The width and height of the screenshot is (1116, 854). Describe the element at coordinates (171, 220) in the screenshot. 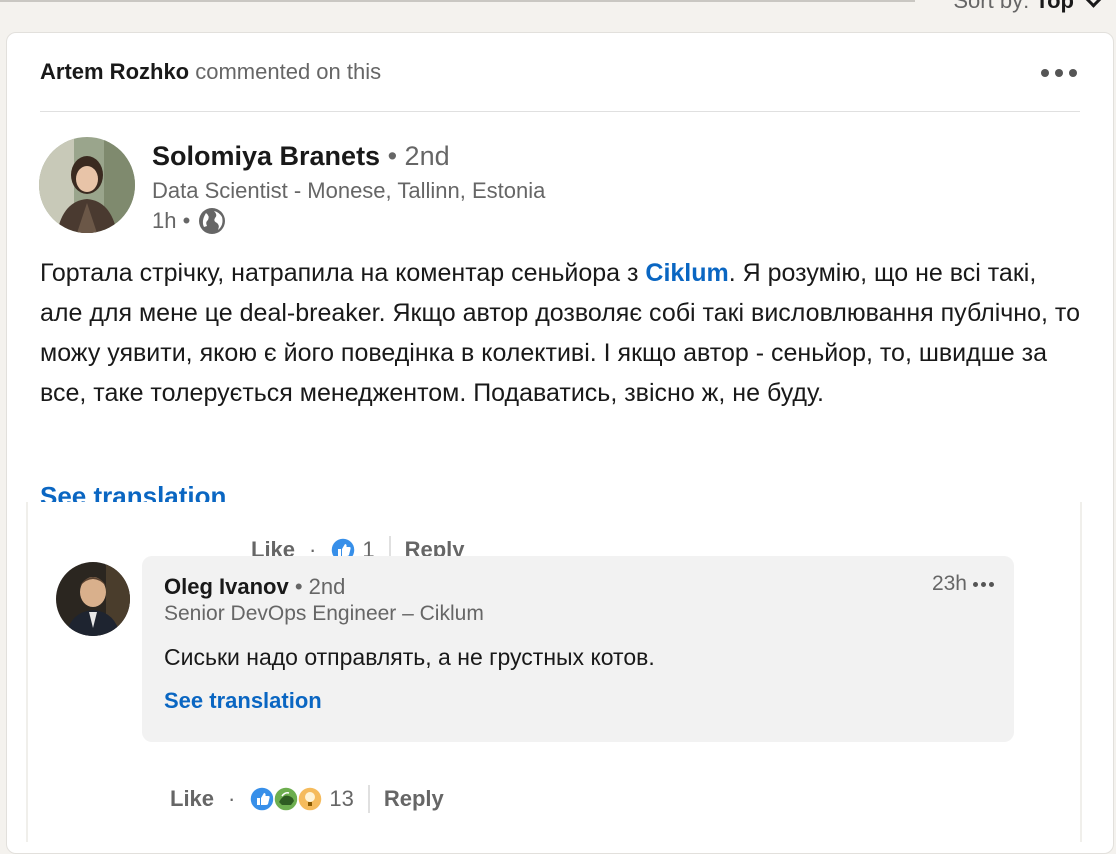

I see `post-time: 1h •` at that location.